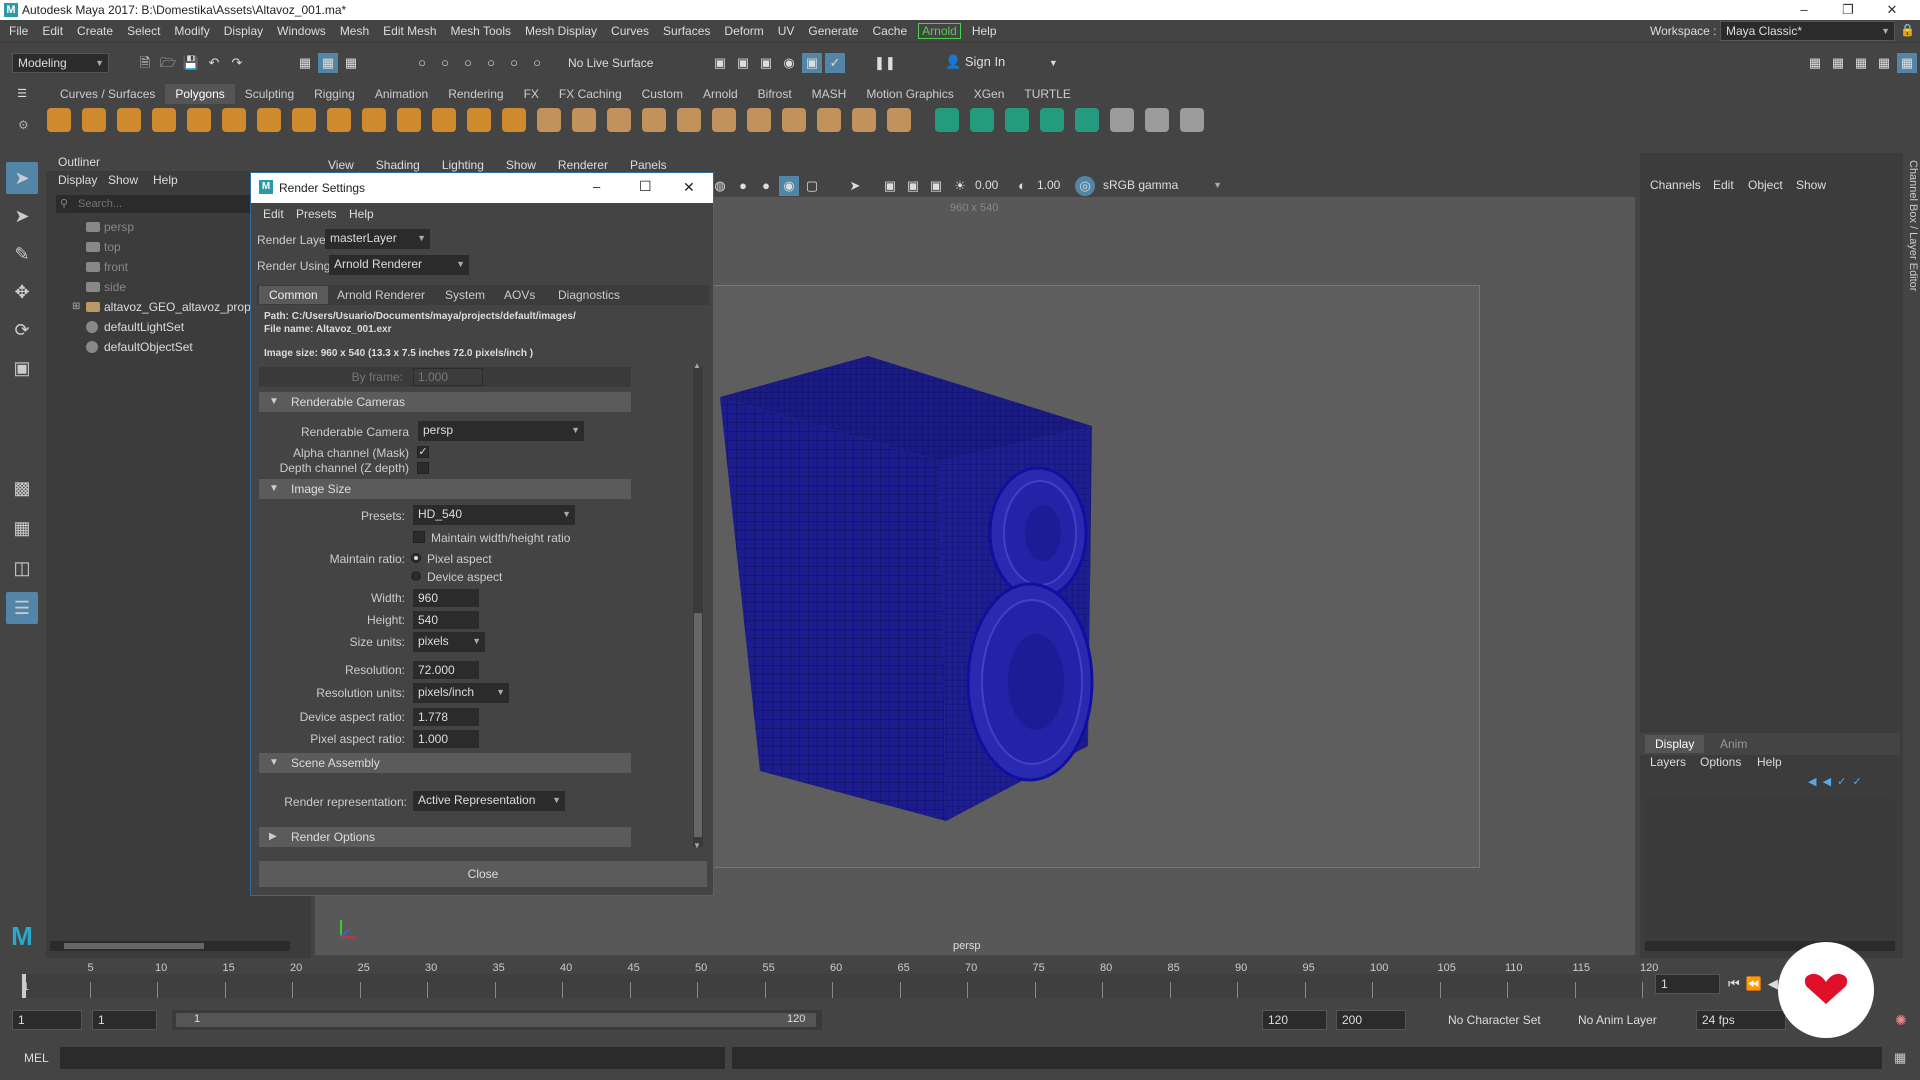 This screenshot has width=1920, height=1080. I want to click on four-view-layout-icon: ▦, so click(22, 528).